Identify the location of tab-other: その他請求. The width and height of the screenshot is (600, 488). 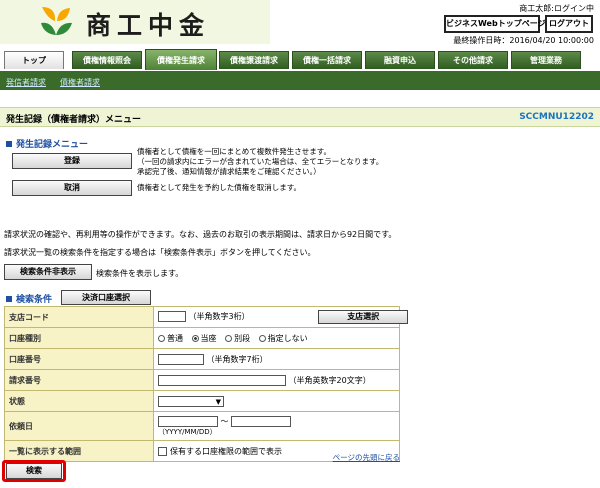
(473, 60).